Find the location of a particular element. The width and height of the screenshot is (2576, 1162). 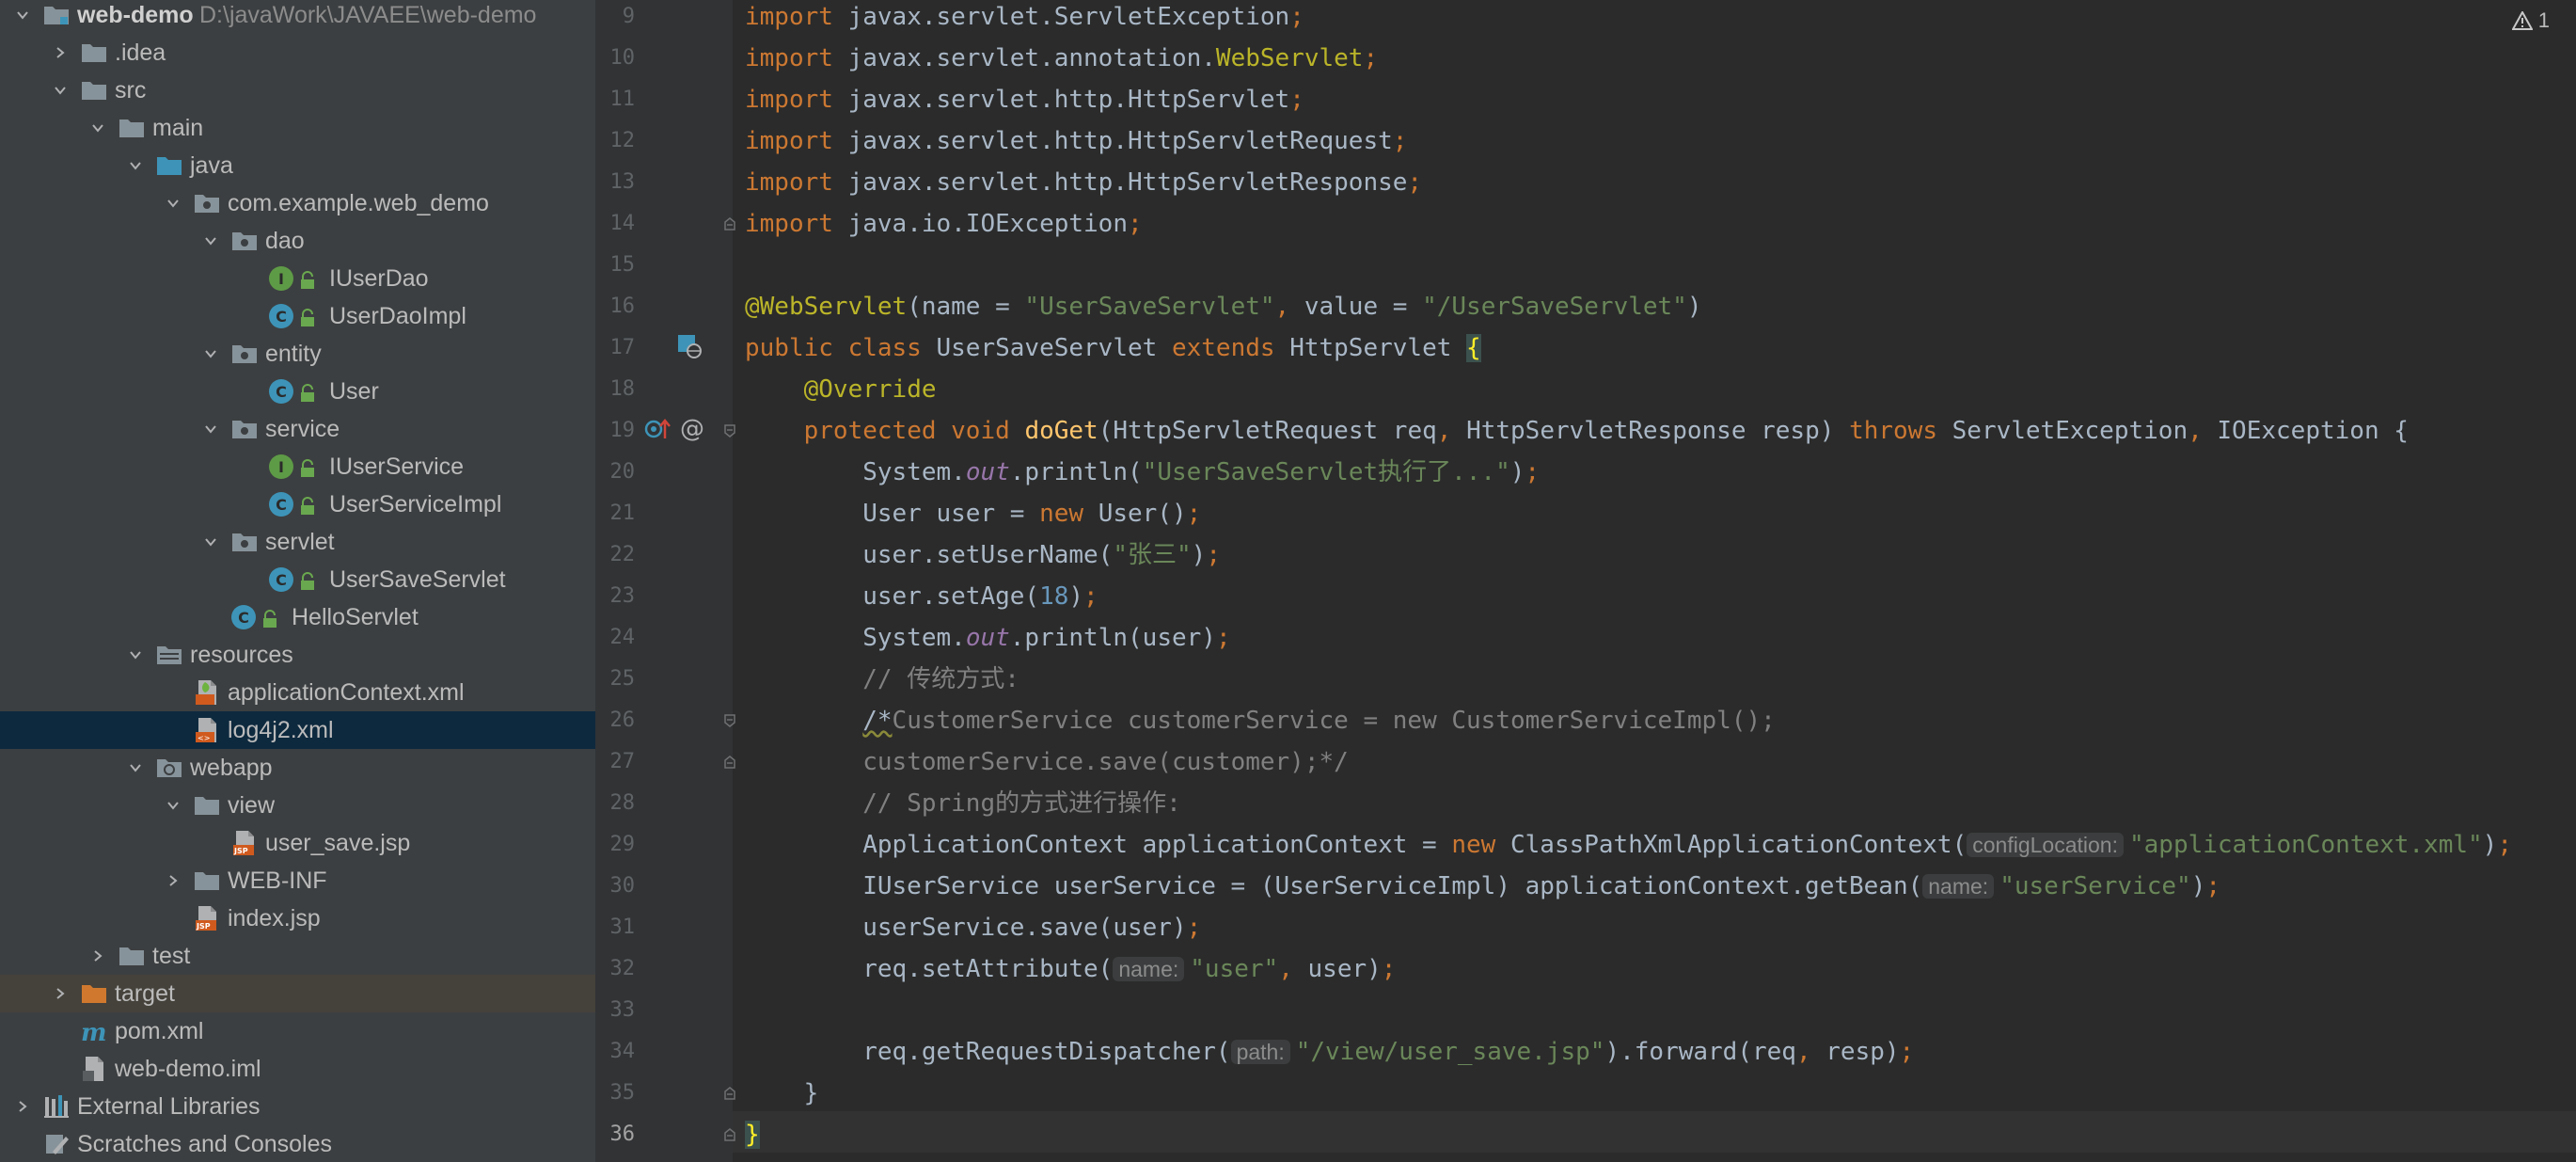

code-line: req.setAttribute(name: "user", user); is located at coordinates (1070, 969).